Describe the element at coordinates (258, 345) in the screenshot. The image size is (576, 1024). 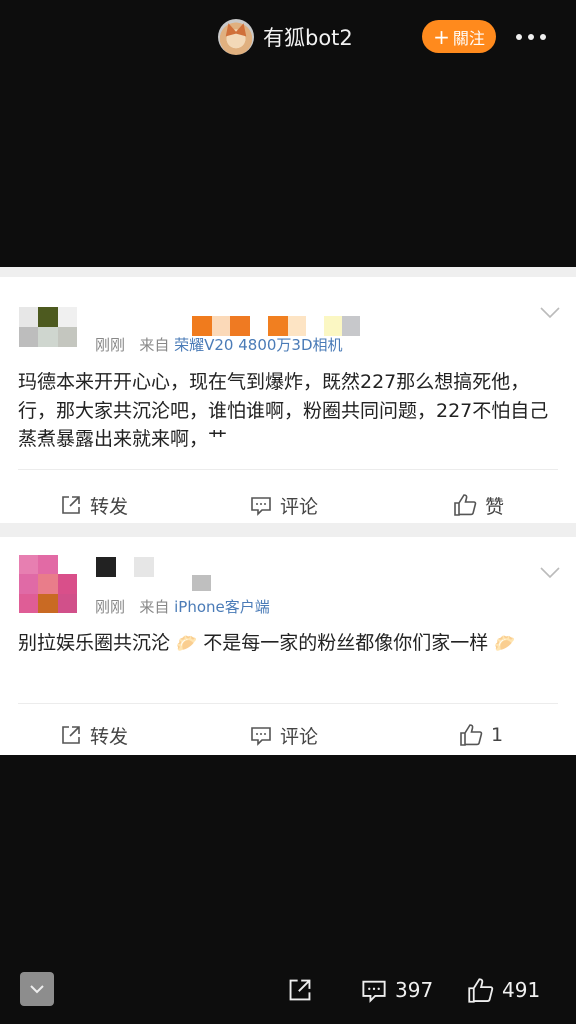
I see `comment-source: 荣耀V20 4800万3D相机` at that location.